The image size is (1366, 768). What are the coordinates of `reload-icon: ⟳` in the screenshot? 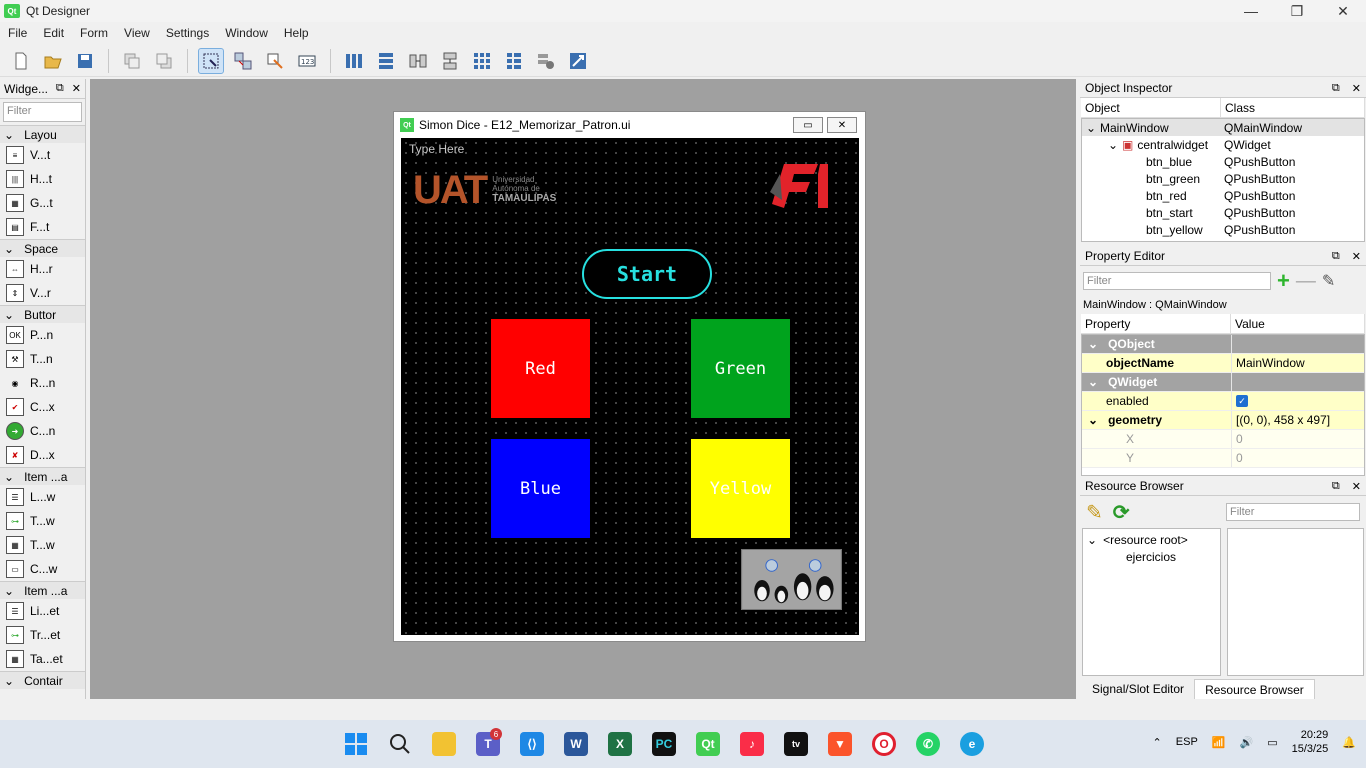 It's located at (1121, 512).